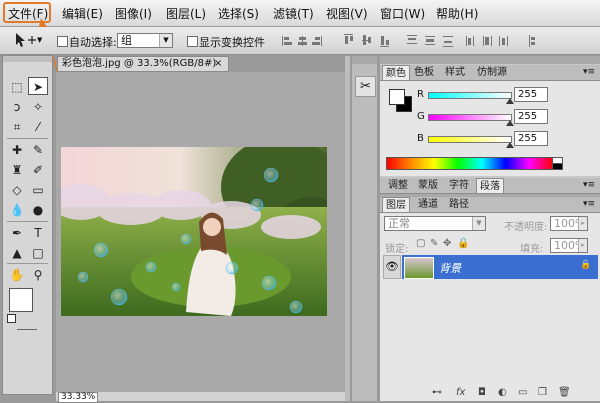 Image resolution: width=600 pixels, height=403 pixels. Describe the element at coordinates (27, 221) in the screenshot. I see `toolbox-divider` at that location.